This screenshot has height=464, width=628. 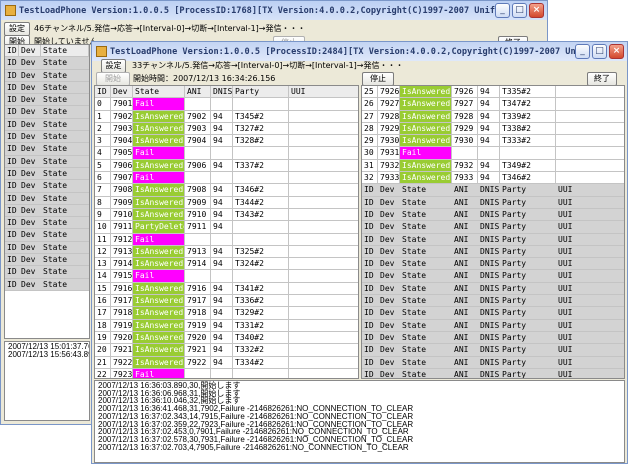 What do you see at coordinates (226, 373) in the screenshot?
I see `table-row: 22 7923 Fail` at bounding box center [226, 373].